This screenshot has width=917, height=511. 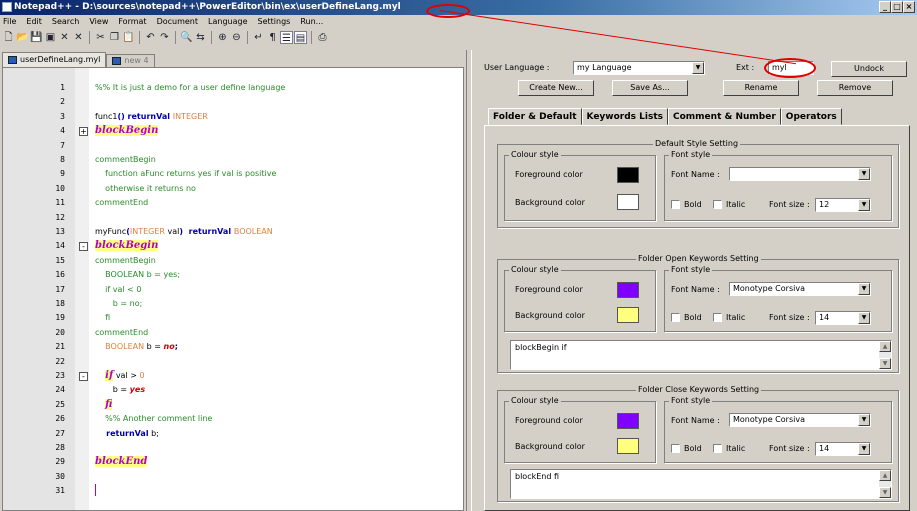 What do you see at coordinates (469, 280) in the screenshot?
I see `panel-splitter` at bounding box center [469, 280].